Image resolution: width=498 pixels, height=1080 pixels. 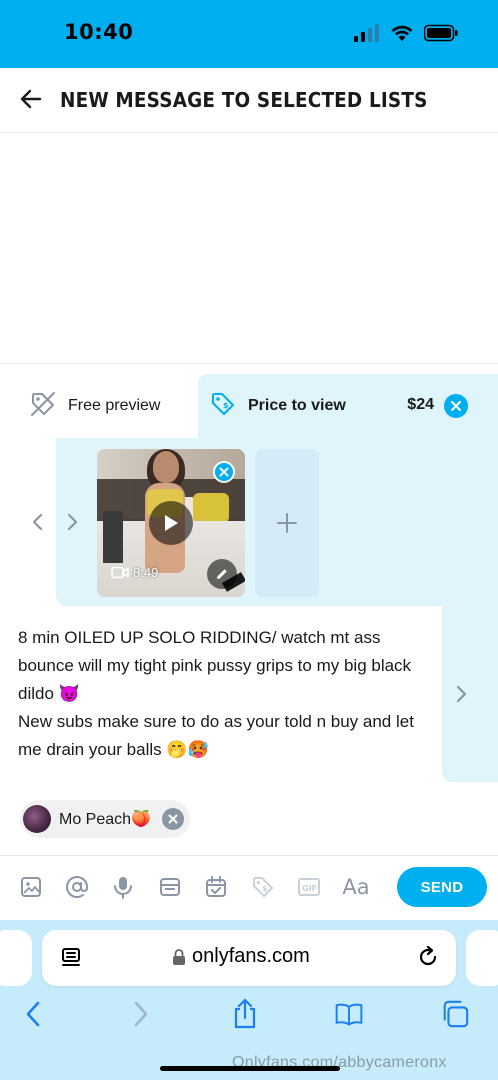 I want to click on microphone-icon, so click(x=123, y=888).